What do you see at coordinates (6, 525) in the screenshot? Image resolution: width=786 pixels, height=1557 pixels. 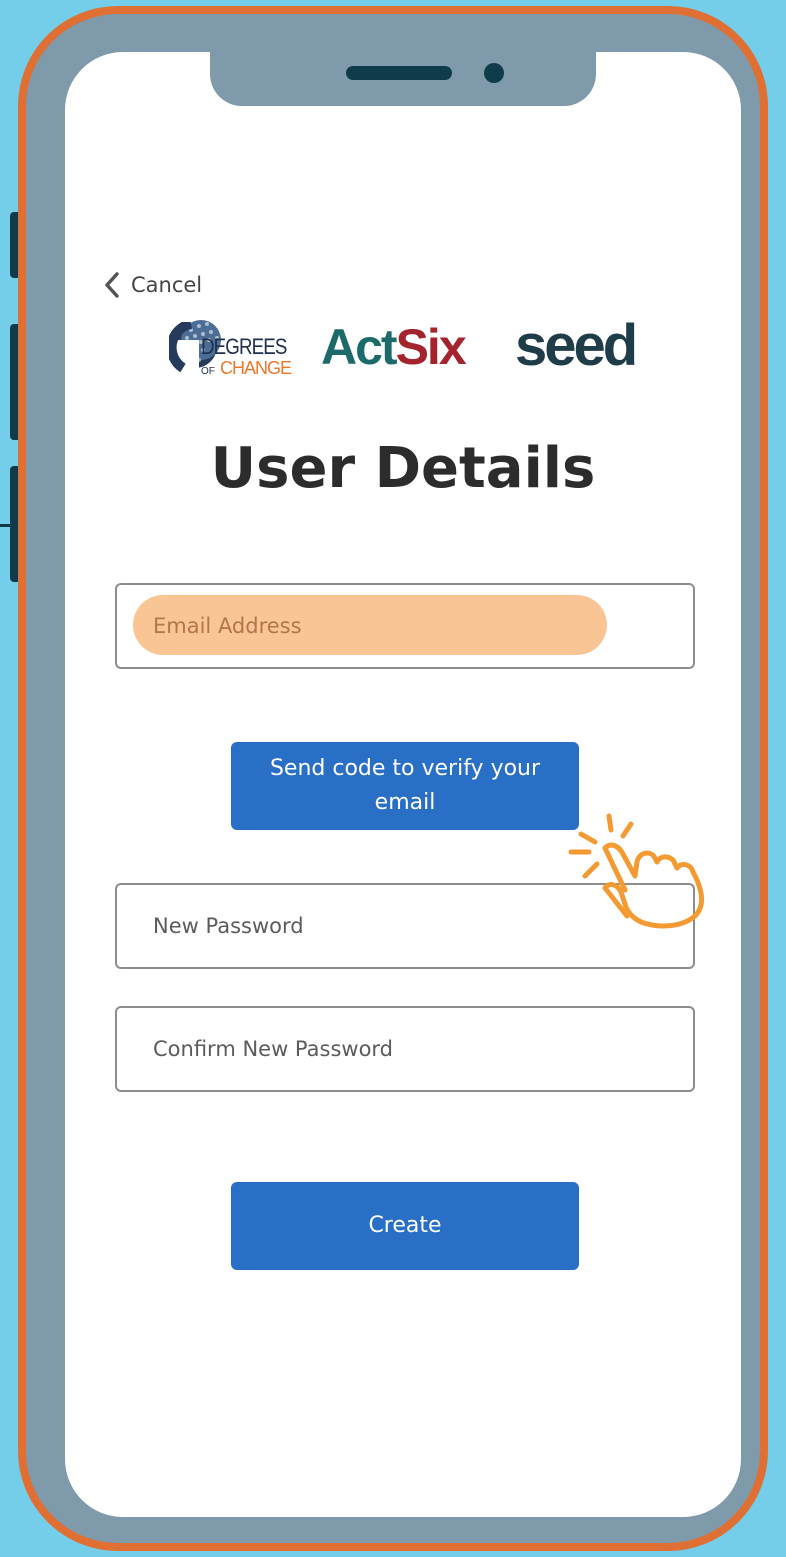 I see `side-button-line` at bounding box center [6, 525].